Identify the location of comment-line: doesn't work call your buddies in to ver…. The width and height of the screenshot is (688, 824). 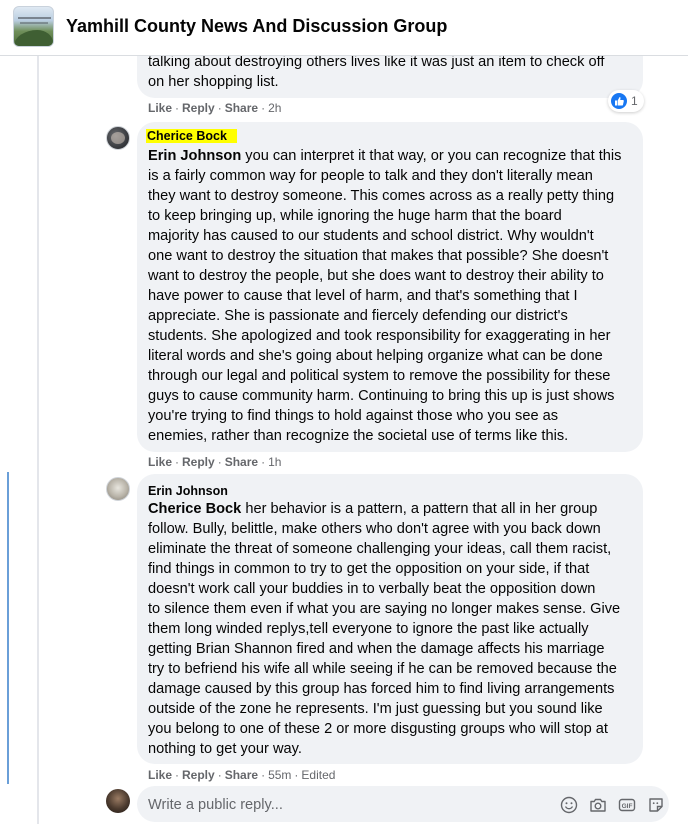
(372, 589).